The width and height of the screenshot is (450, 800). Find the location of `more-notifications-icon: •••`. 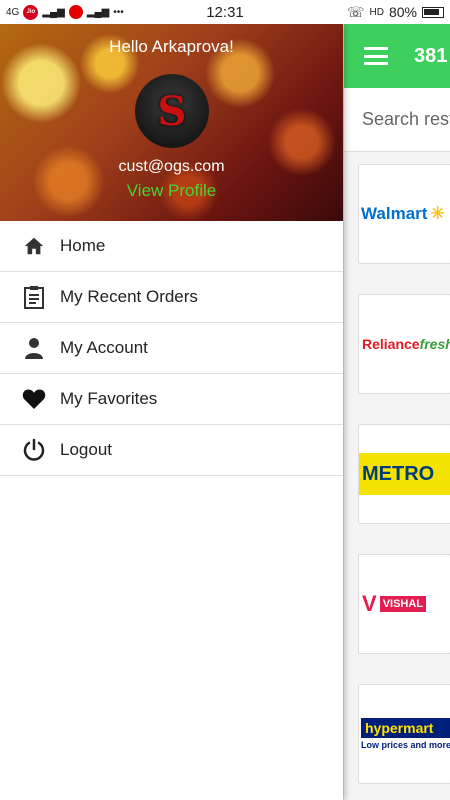

more-notifications-icon: ••• is located at coordinates (118, 12).